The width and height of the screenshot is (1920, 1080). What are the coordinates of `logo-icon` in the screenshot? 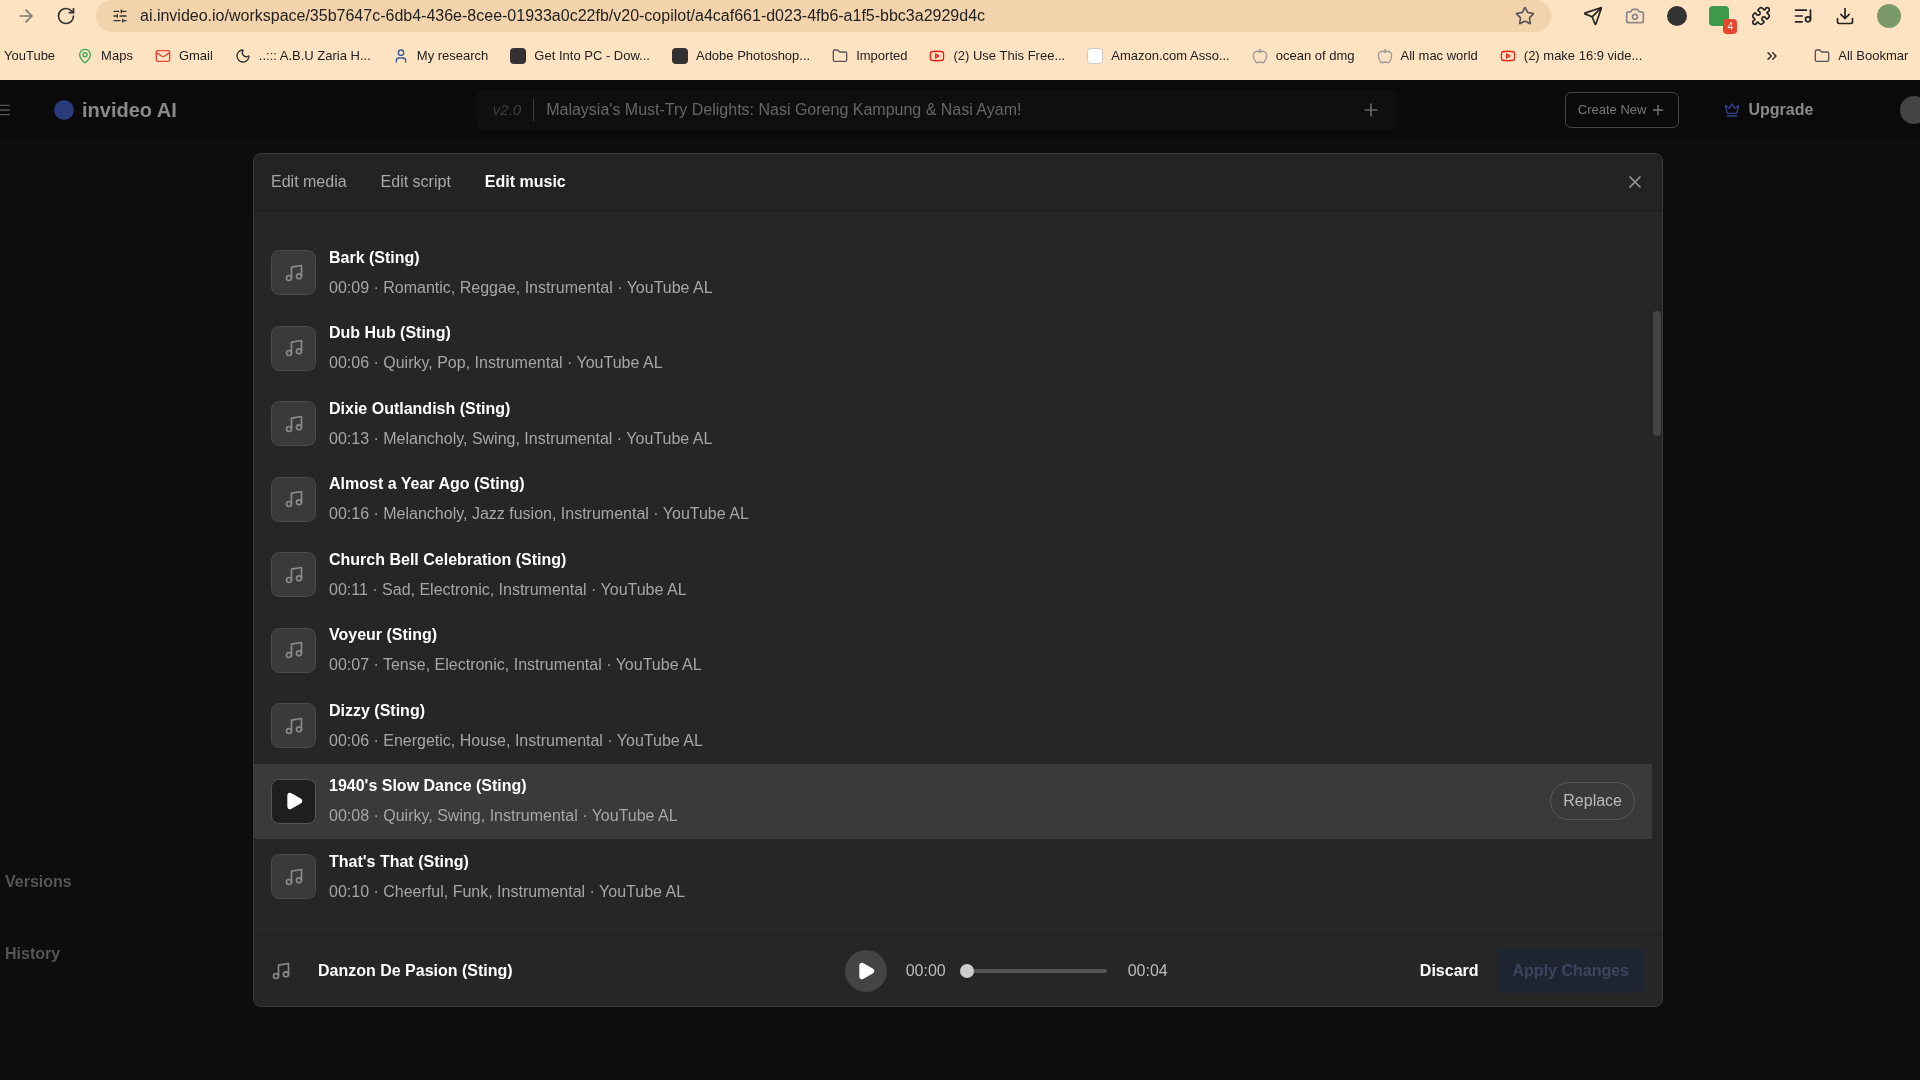 It's located at (64, 110).